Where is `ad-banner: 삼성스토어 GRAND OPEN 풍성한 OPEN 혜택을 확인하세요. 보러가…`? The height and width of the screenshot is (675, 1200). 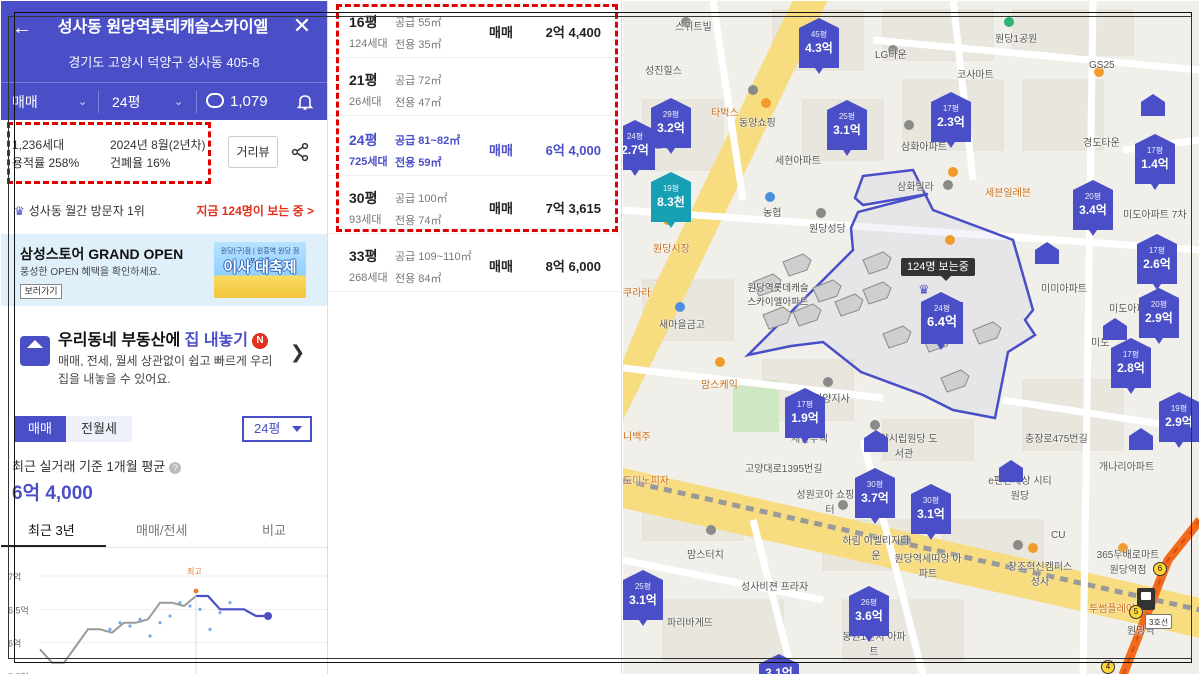
ad-banner: 삼성스토어 GRAND OPEN 풍성한 OPEN 혜택을 확인하세요. 보러가… is located at coordinates (163, 270).